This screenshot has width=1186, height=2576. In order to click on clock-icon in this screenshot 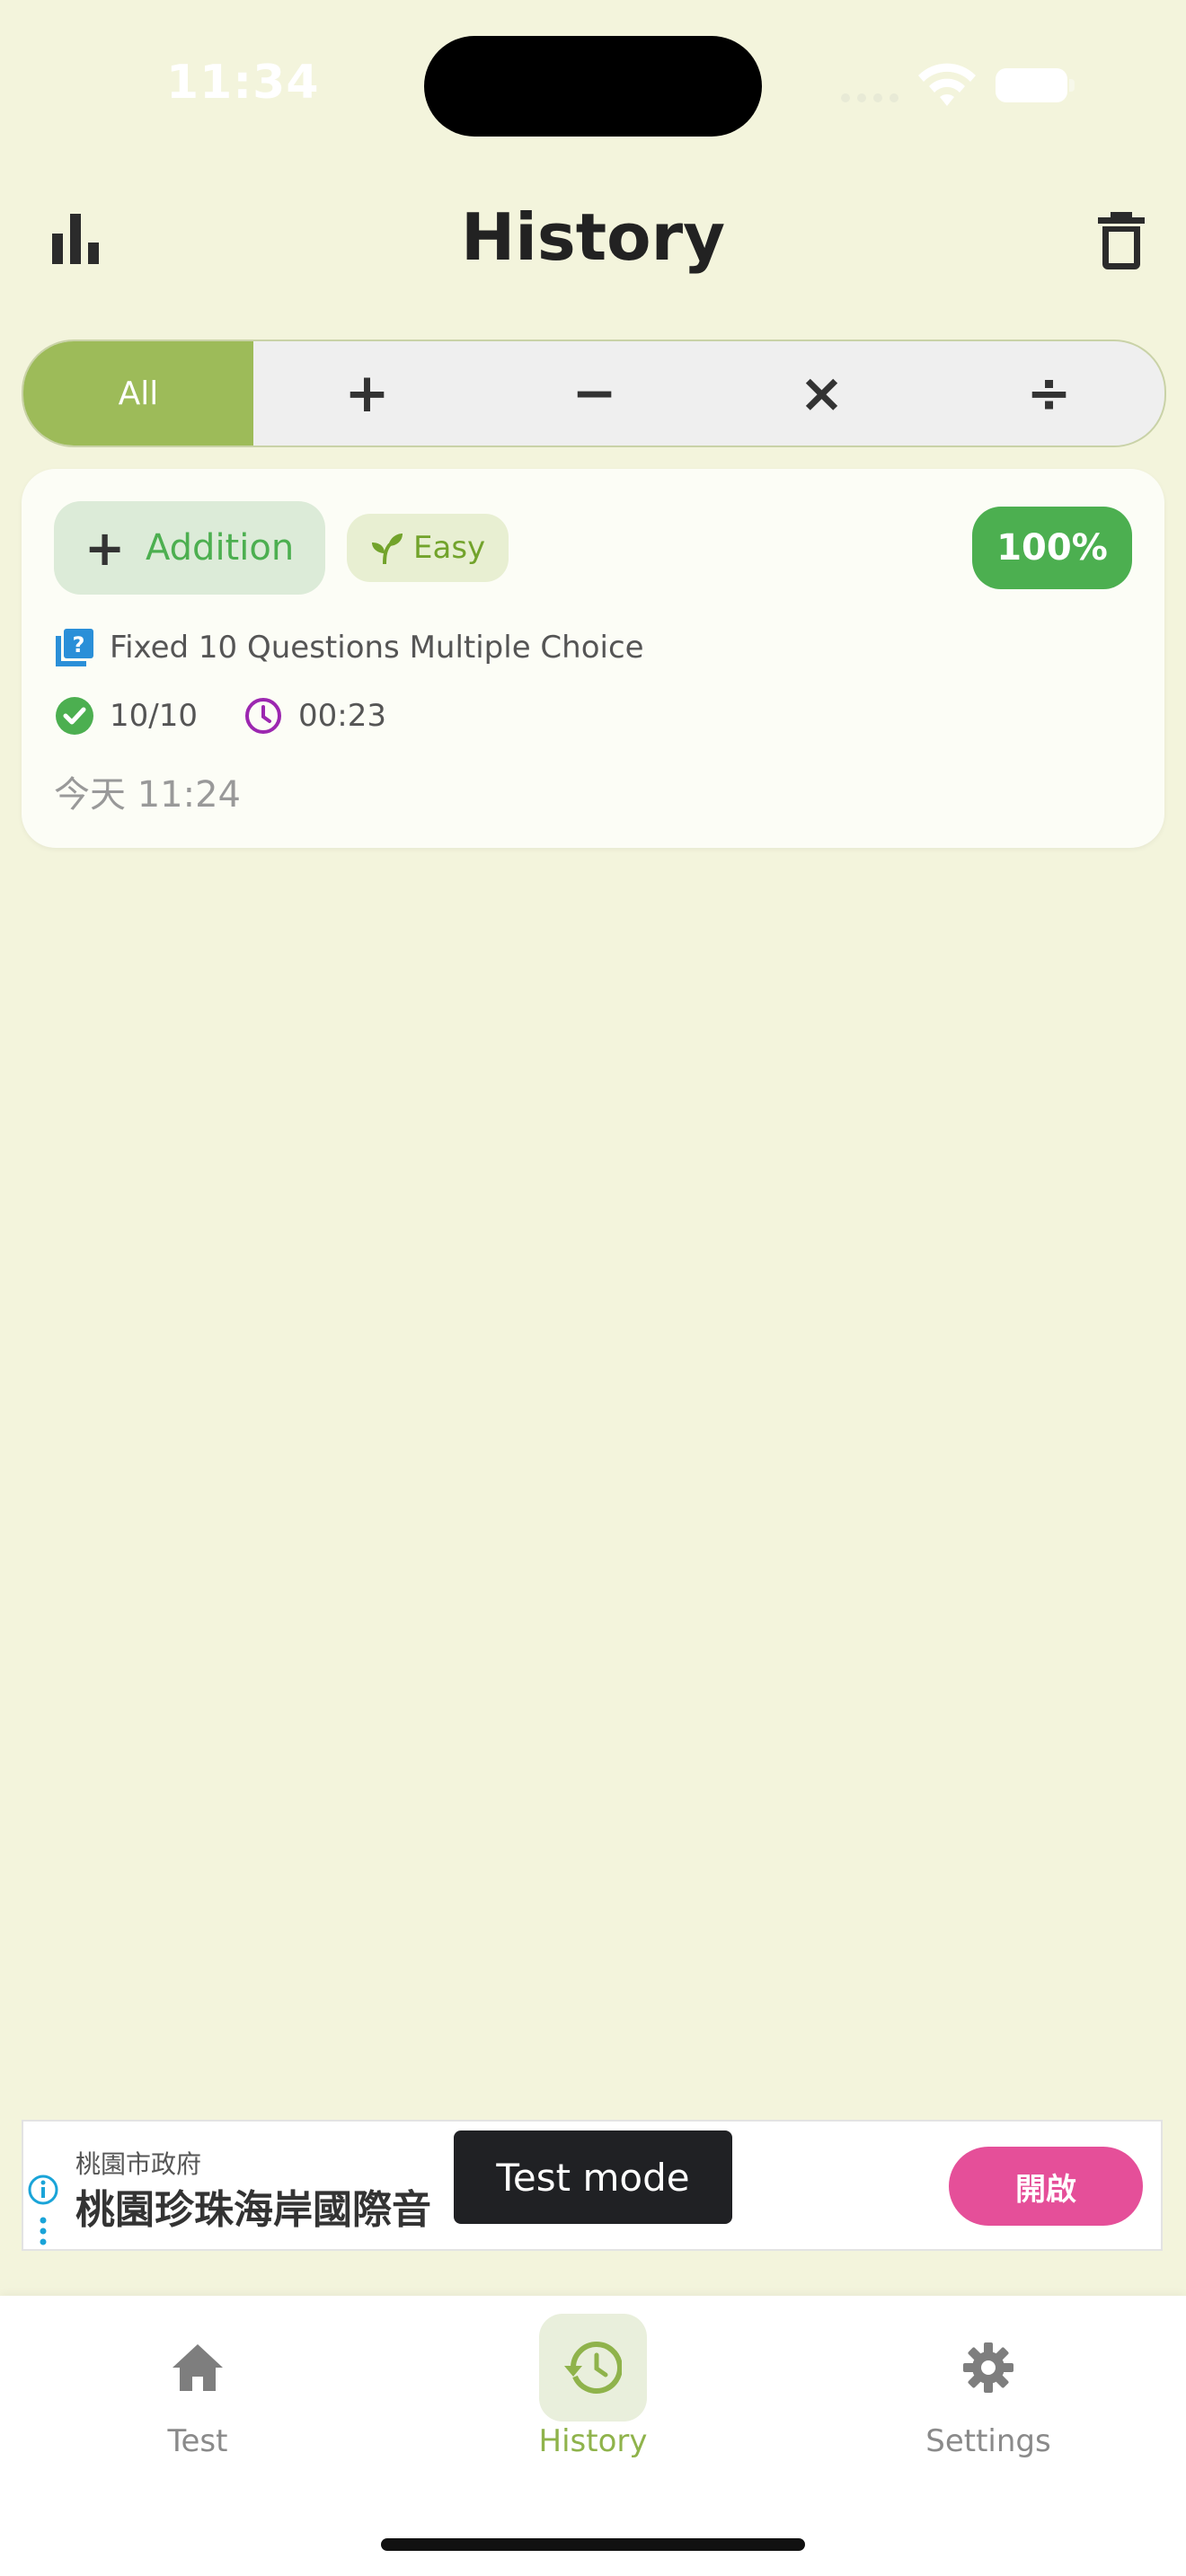, I will do `click(262, 716)`.